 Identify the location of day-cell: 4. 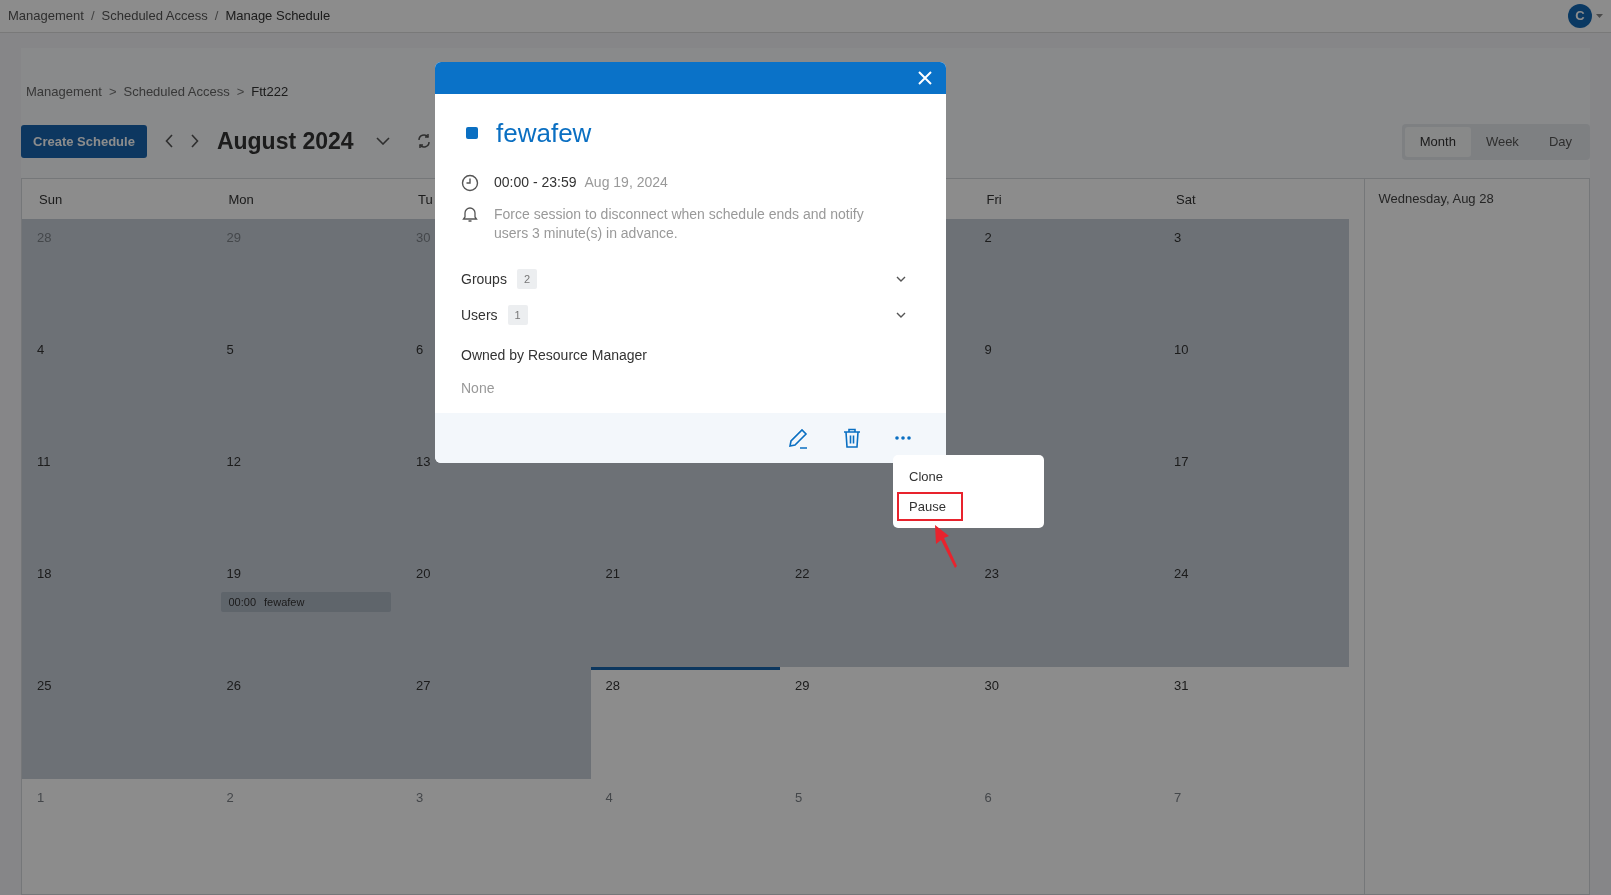
(685, 835).